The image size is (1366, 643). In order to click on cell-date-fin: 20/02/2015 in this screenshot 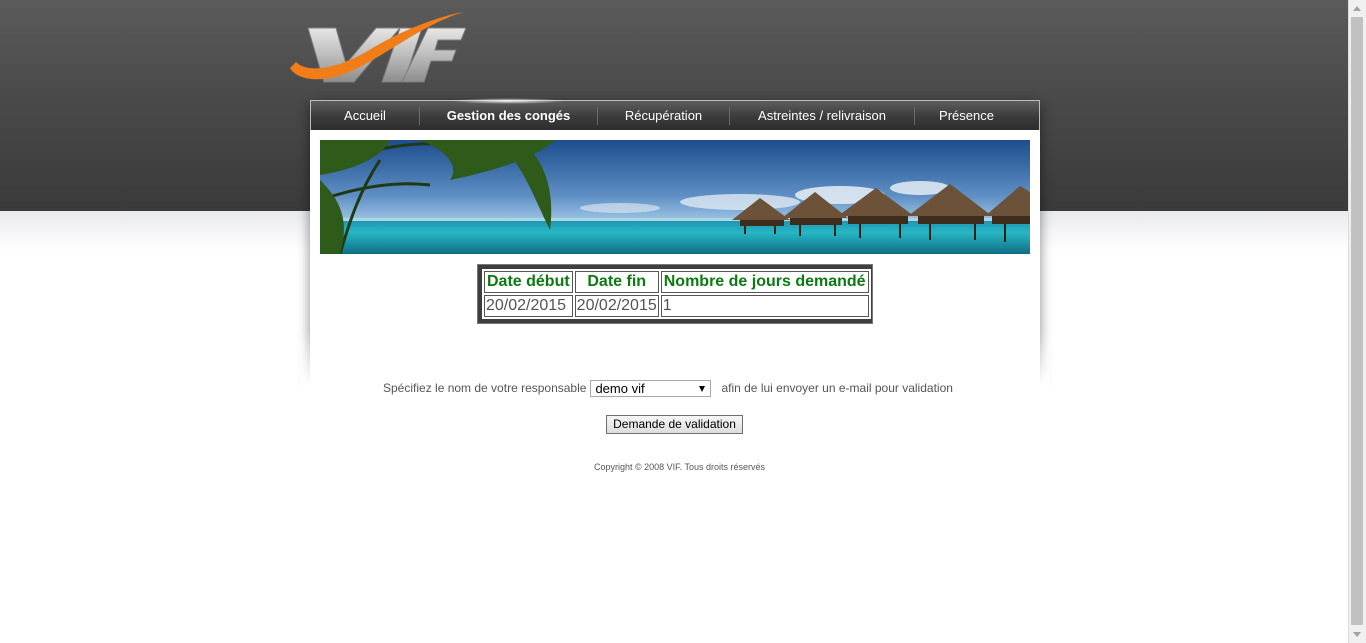, I will do `click(616, 306)`.